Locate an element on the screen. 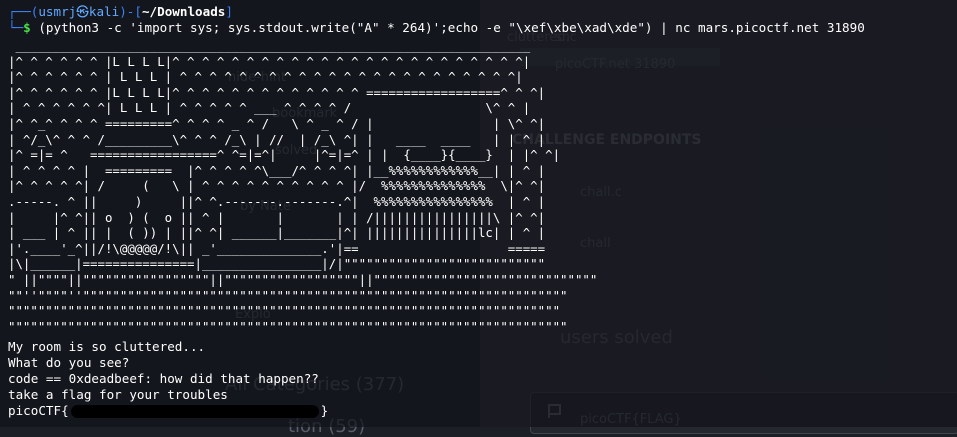 The image size is (957, 437). prompt-host: kali is located at coordinates (104, 11).